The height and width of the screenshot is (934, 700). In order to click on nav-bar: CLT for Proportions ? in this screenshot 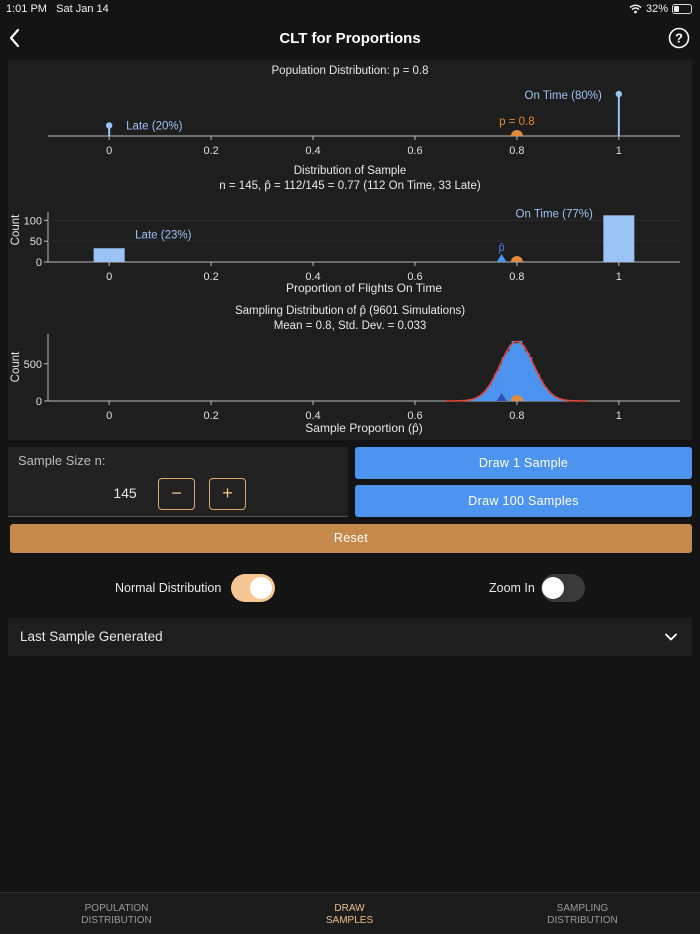, I will do `click(350, 38)`.